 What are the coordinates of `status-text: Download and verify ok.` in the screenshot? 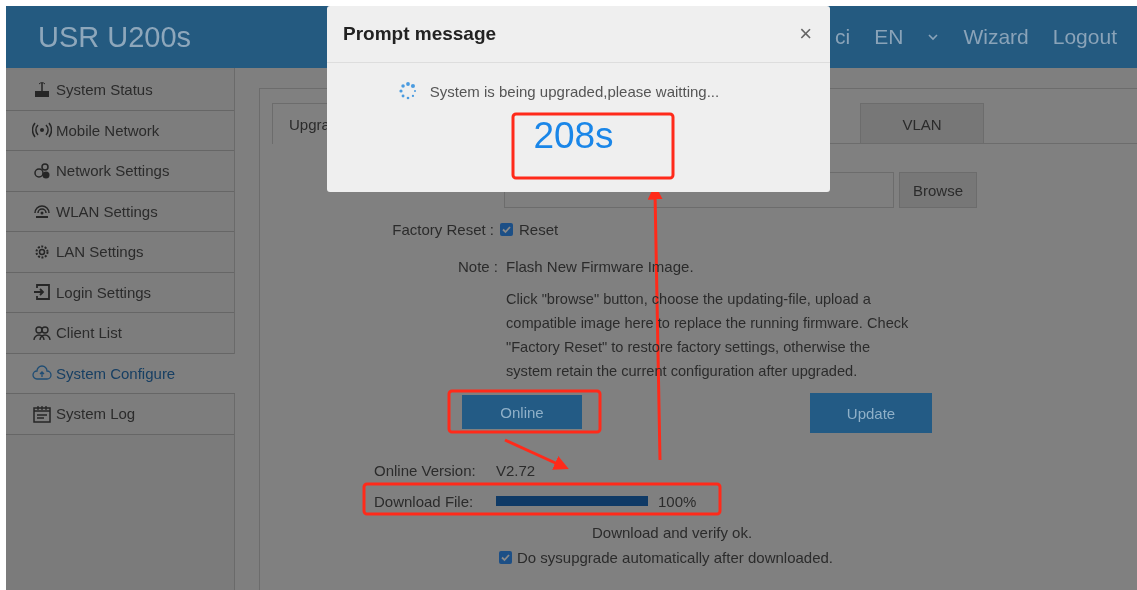 It's located at (673, 532).